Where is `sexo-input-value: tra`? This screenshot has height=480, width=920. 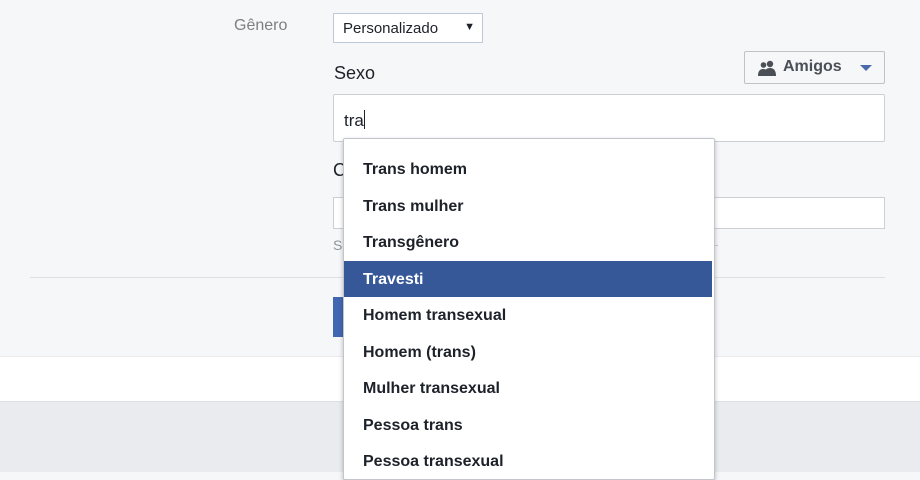 sexo-input-value: tra is located at coordinates (354, 120).